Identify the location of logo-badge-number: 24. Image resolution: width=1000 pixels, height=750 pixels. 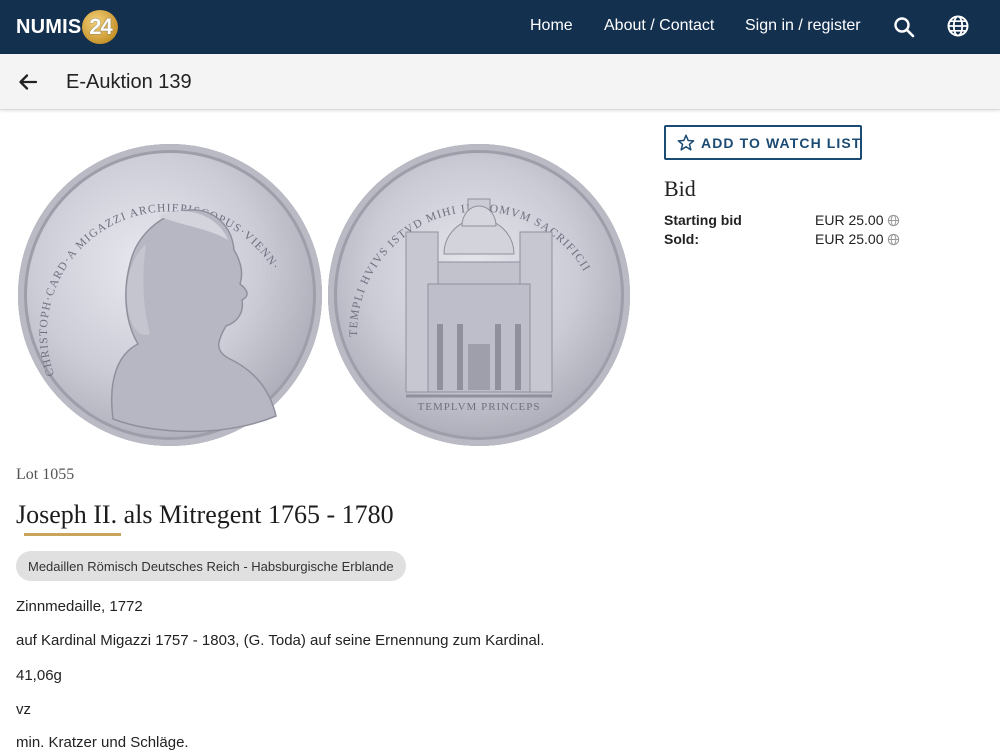
(101, 26).